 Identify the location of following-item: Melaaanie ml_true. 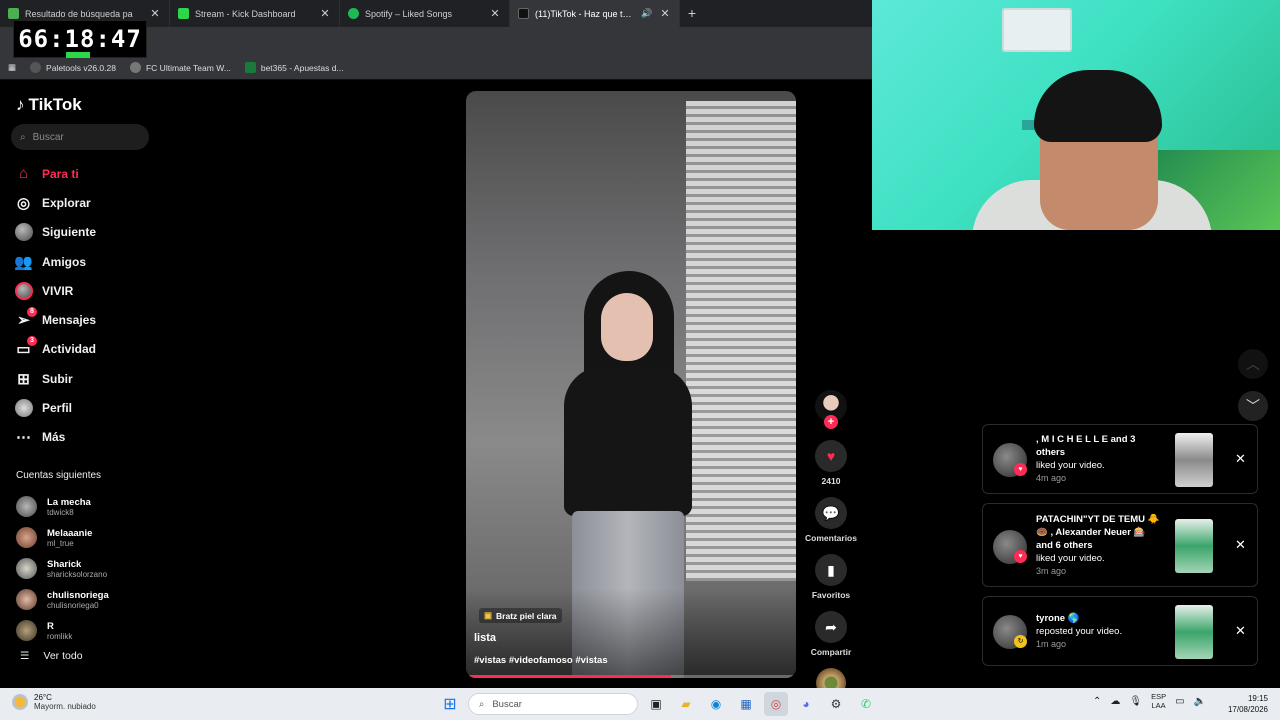
(62, 537).